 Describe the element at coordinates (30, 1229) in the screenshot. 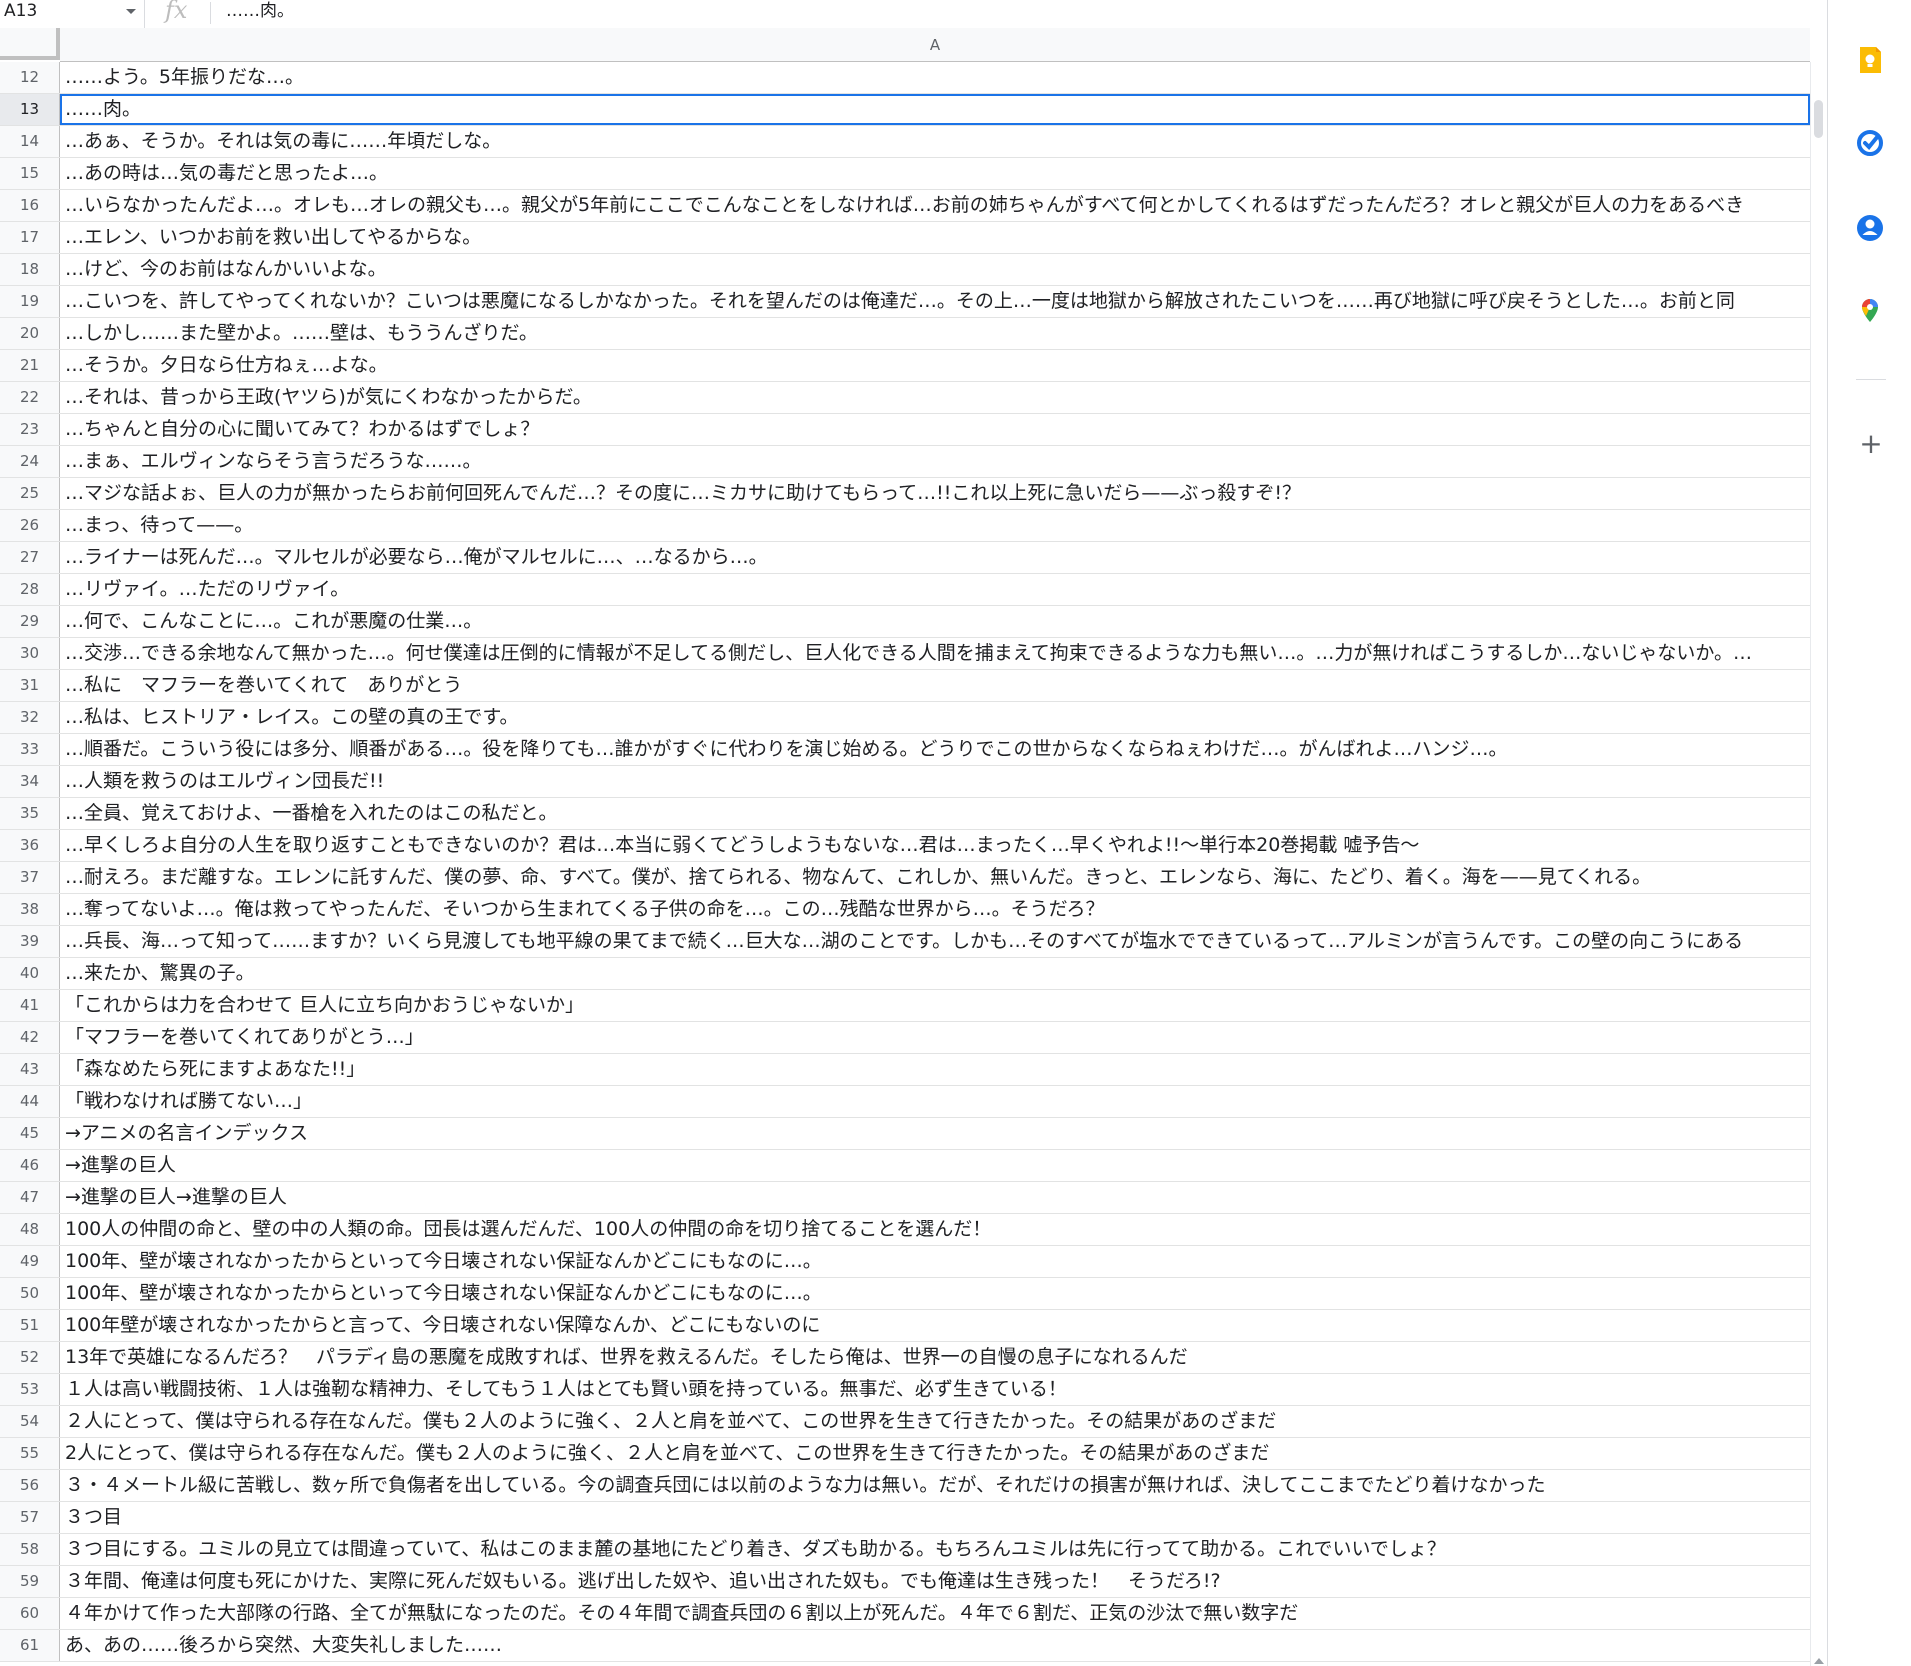

I see `row-number: 48` at that location.